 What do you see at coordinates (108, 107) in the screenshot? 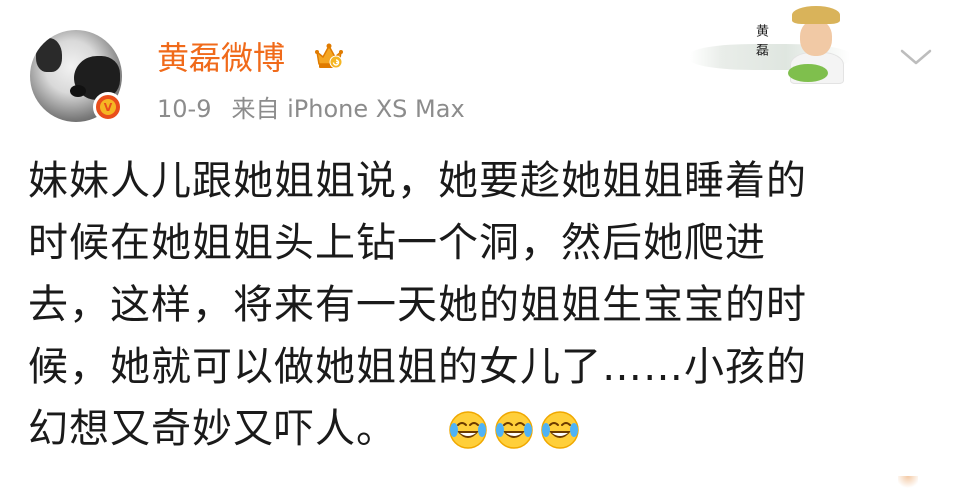
I see `verified-badge-icon: V` at bounding box center [108, 107].